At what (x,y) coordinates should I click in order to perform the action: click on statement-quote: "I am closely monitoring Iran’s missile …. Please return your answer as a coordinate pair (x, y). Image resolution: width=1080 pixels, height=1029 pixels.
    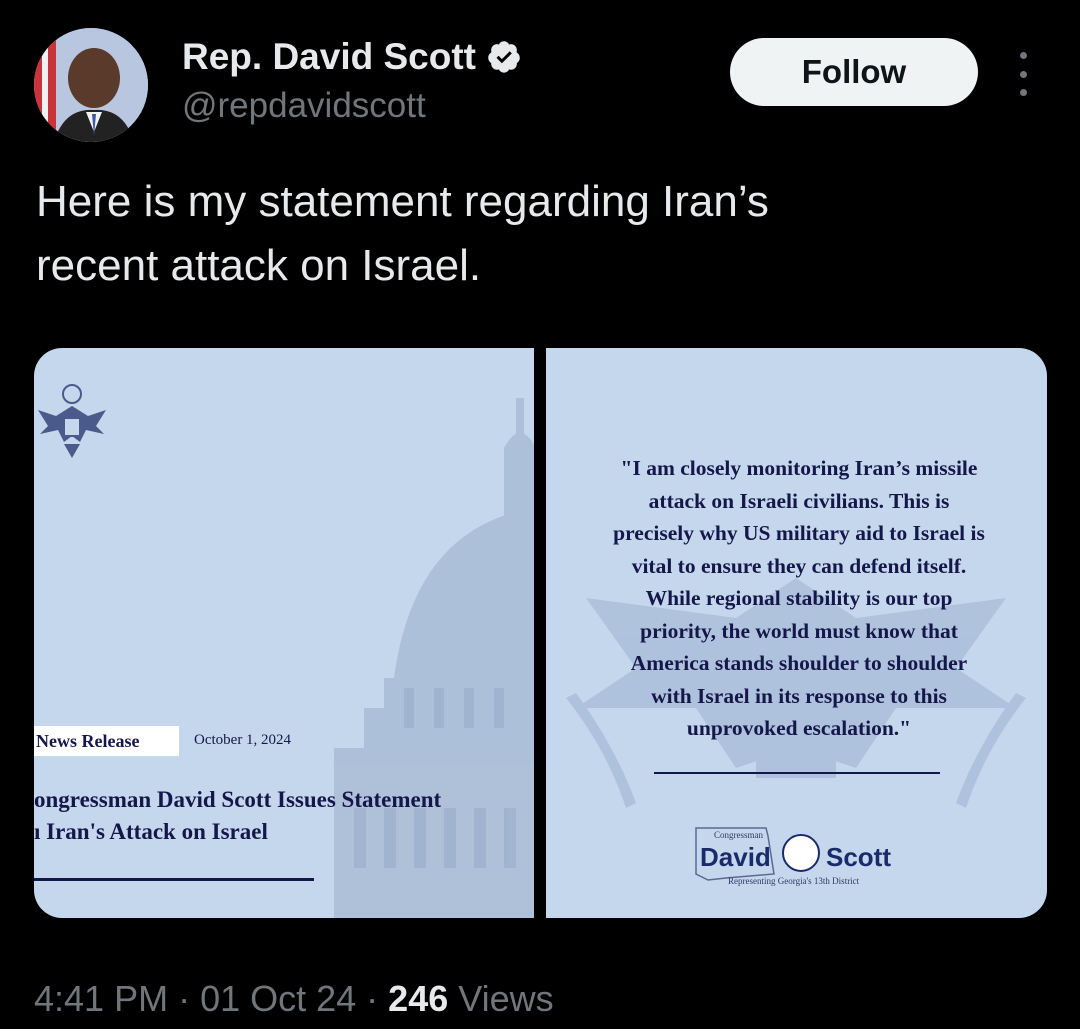
    Looking at the image, I should click on (799, 598).